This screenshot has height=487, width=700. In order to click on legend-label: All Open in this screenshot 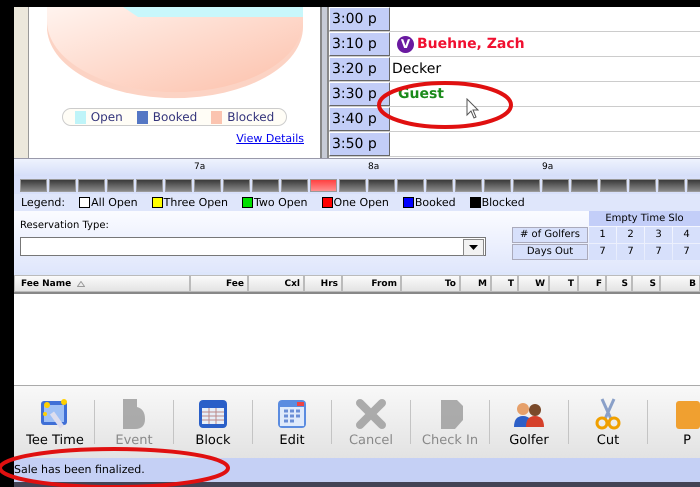, I will do `click(114, 202)`.